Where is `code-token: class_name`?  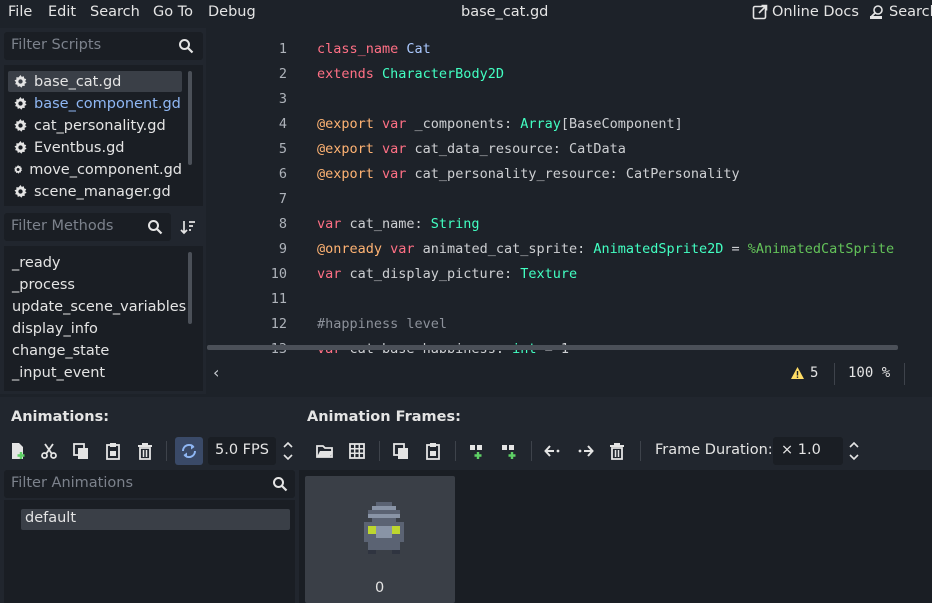 code-token: class_name is located at coordinates (358, 49).